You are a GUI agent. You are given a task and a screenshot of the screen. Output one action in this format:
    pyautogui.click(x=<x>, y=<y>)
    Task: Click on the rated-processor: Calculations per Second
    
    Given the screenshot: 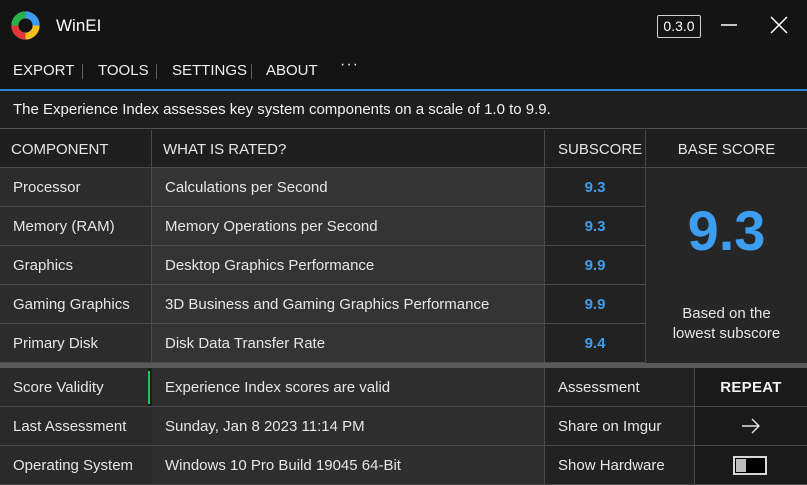 What is the action you would take?
    pyautogui.click(x=348, y=187)
    